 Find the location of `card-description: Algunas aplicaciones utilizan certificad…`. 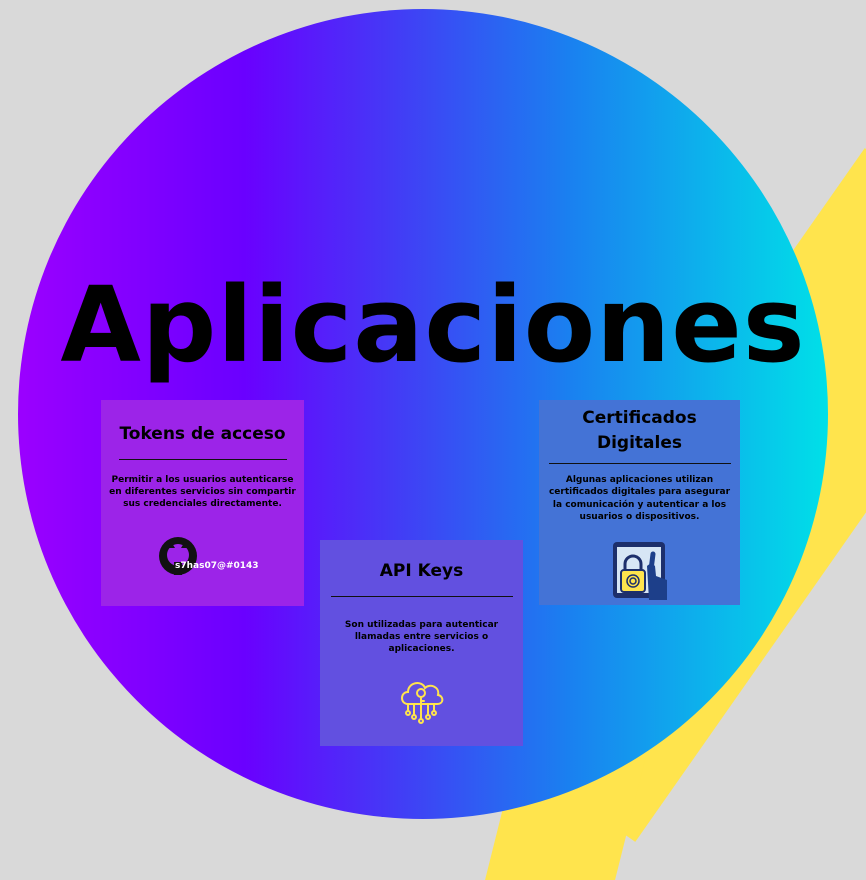

card-description: Algunas aplicaciones utilizan certificad… is located at coordinates (639, 498).